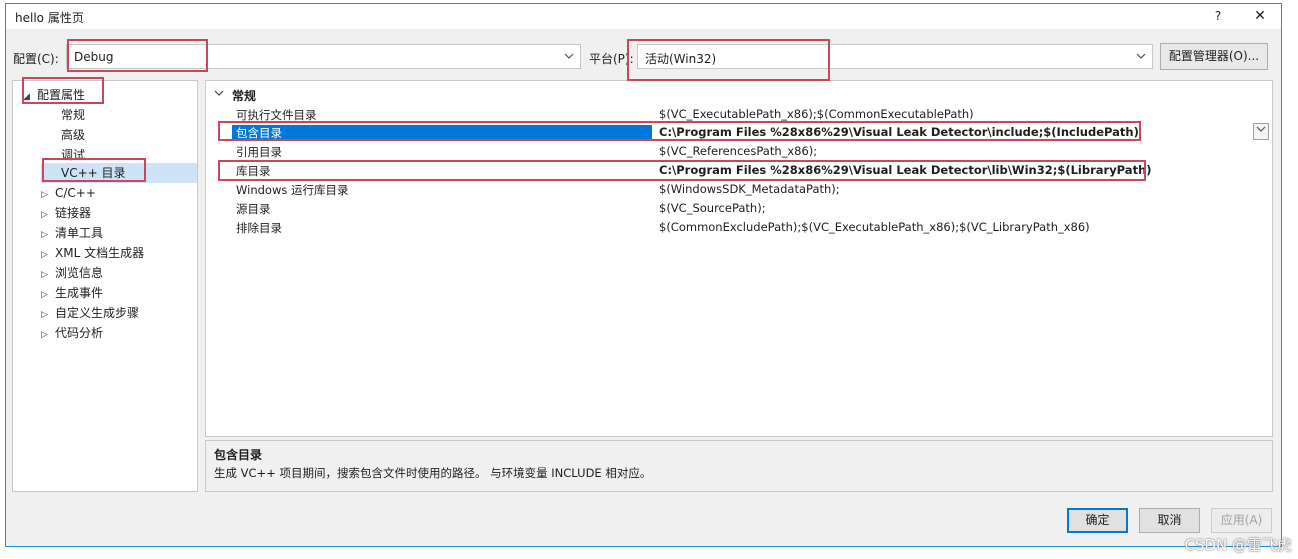  I want to click on tree-item-label: 浏览信息, so click(79, 273).